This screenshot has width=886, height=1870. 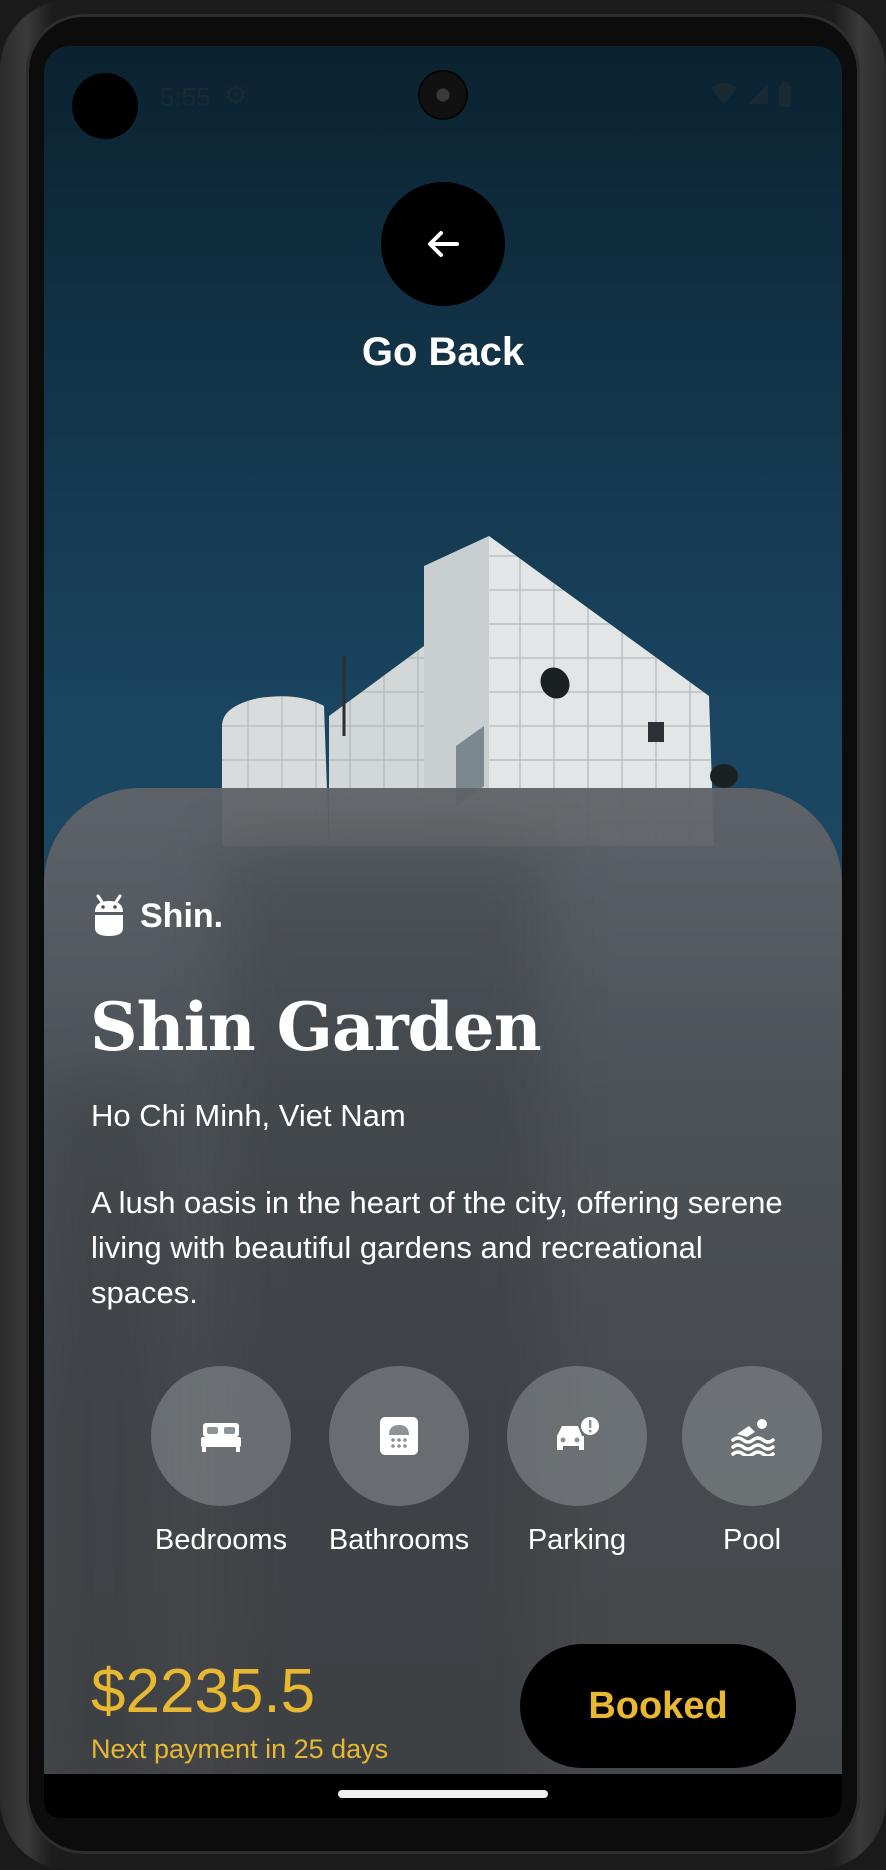 I want to click on bed-icon, so click(x=221, y=1437).